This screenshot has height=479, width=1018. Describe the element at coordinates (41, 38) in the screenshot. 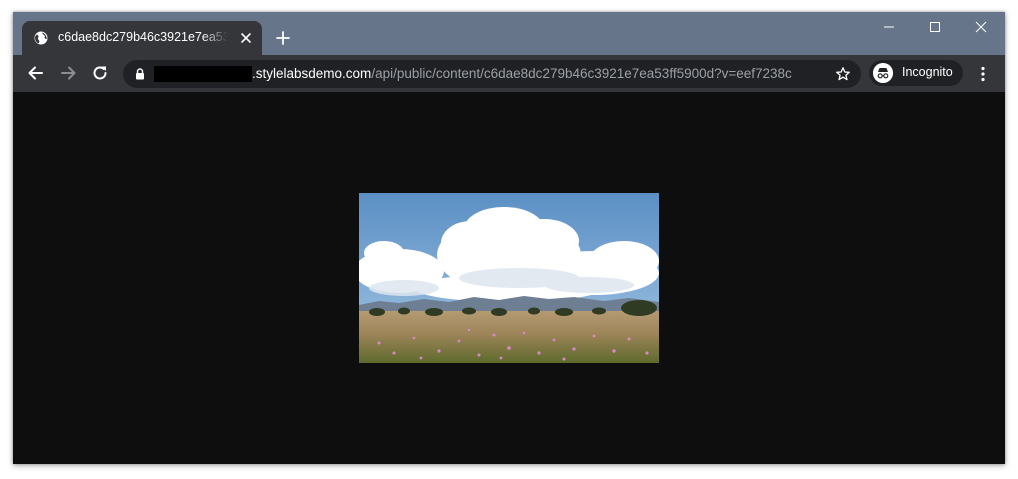

I see `globe-icon` at that location.